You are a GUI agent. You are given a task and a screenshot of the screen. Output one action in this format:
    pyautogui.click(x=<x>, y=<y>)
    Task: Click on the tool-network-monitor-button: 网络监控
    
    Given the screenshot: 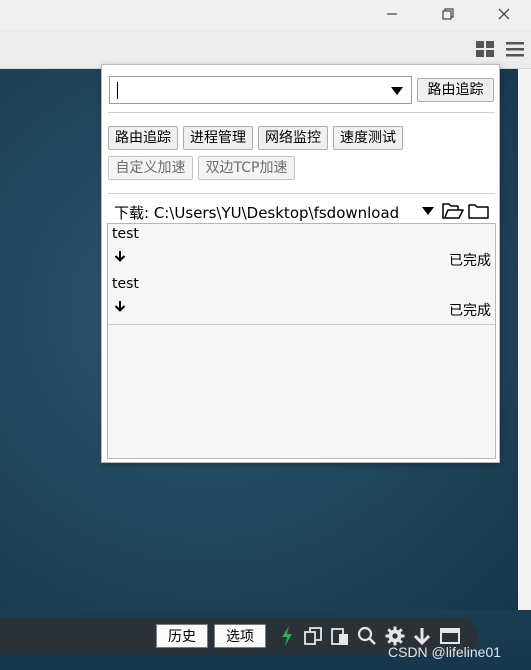 What is the action you would take?
    pyautogui.click(x=293, y=138)
    